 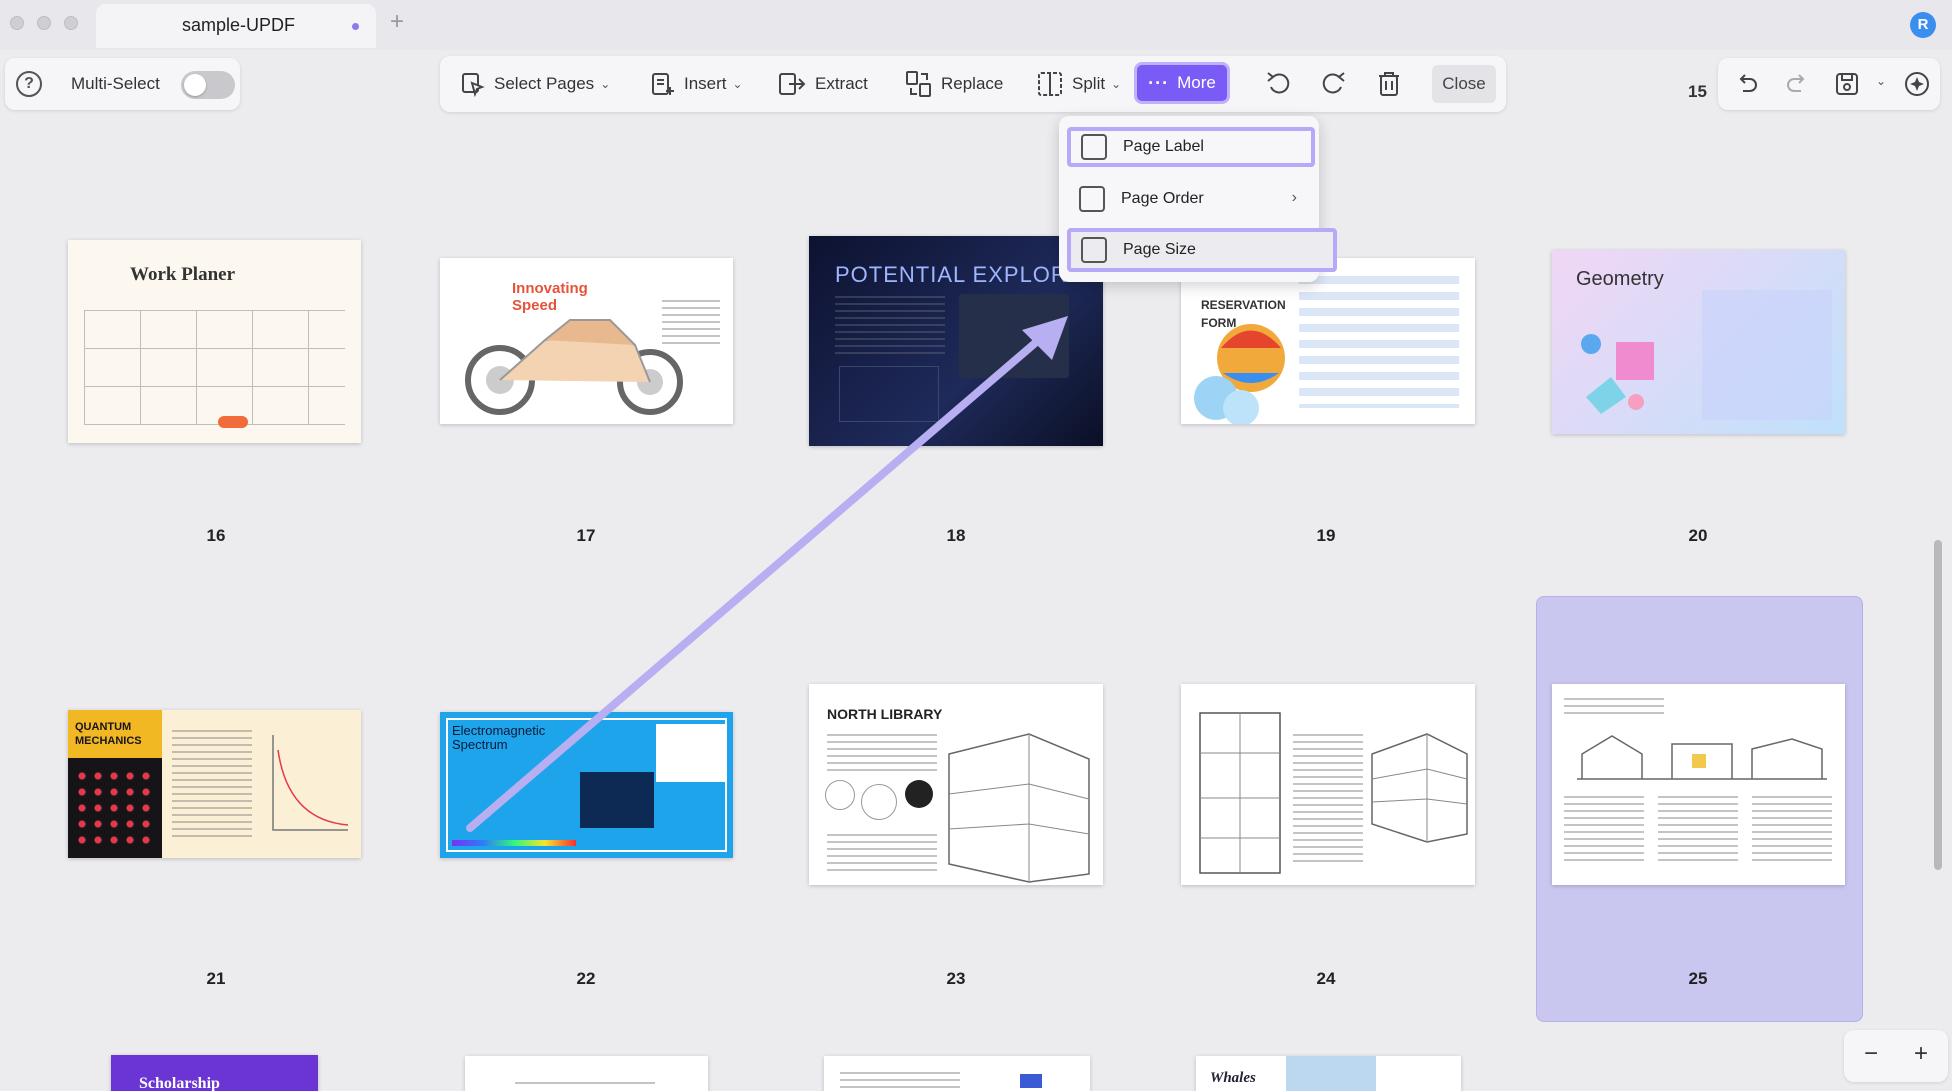 What do you see at coordinates (1163, 146) in the screenshot?
I see `menu-item-label: Page Label` at bounding box center [1163, 146].